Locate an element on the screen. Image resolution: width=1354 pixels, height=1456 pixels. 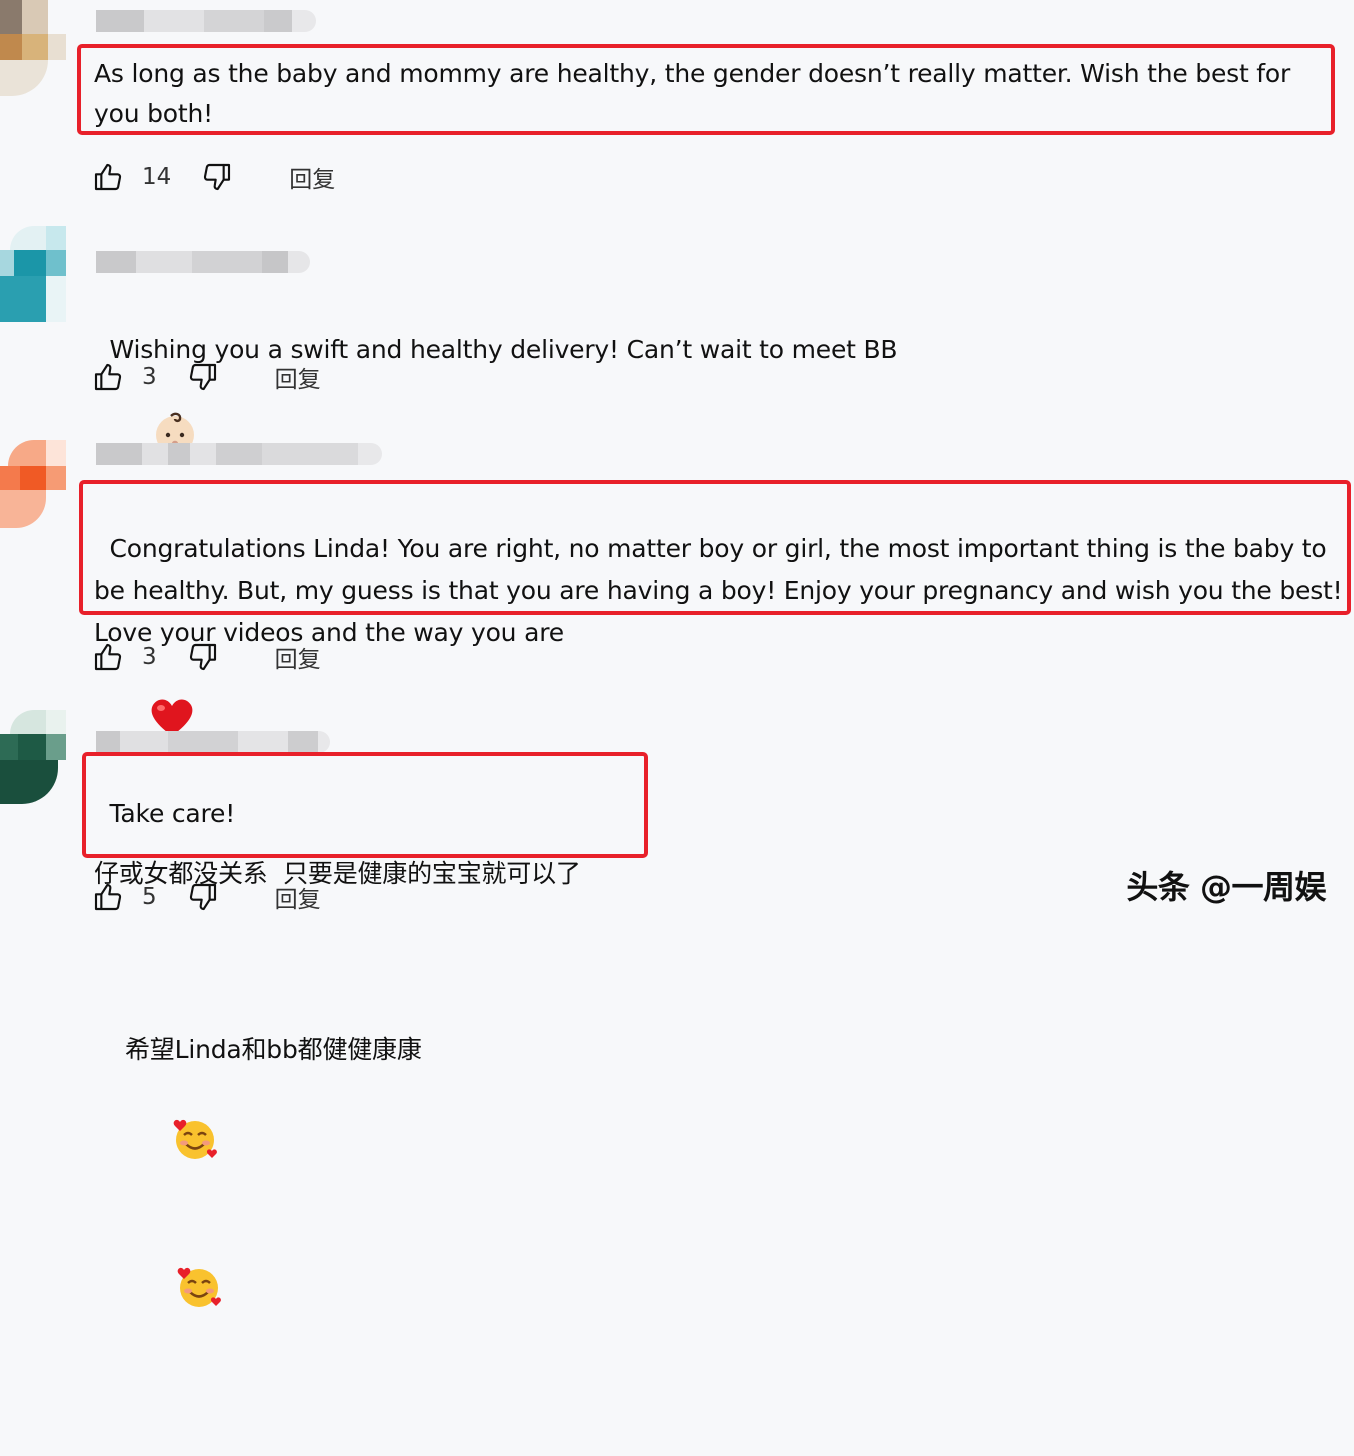
comment-line-with-emoji: 希望Linda和bb都健健康康 is located at coordinates (374, 1198).